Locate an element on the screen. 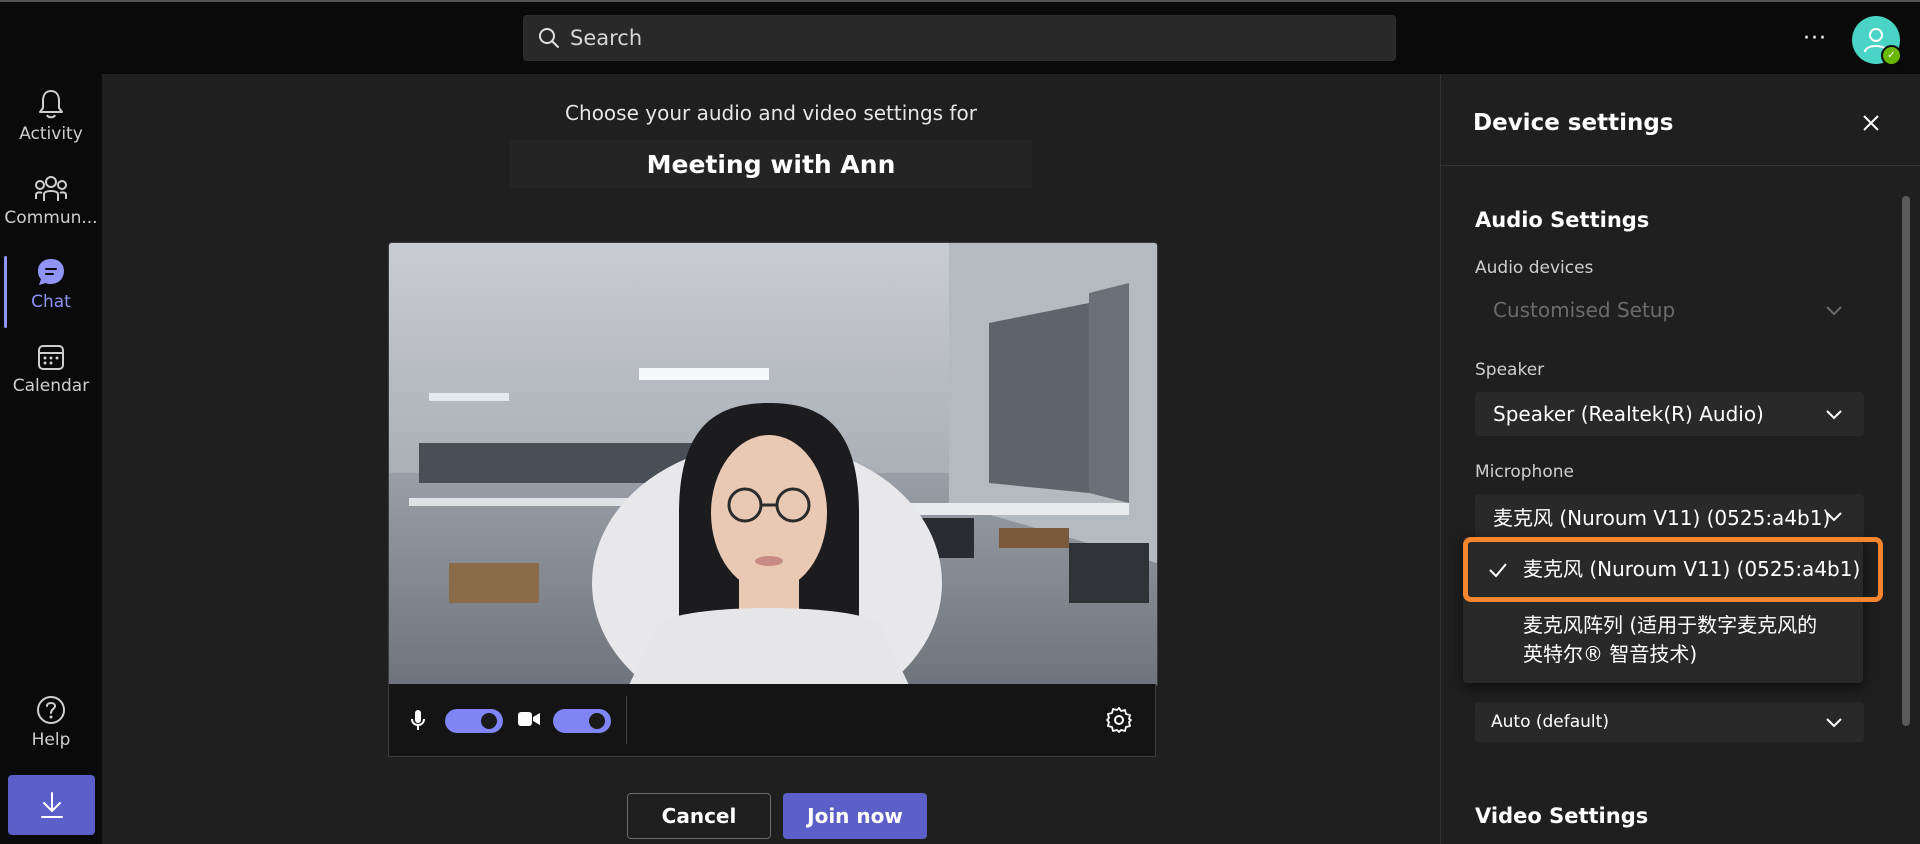  microphone-label: Microphone is located at coordinates (1524, 472).